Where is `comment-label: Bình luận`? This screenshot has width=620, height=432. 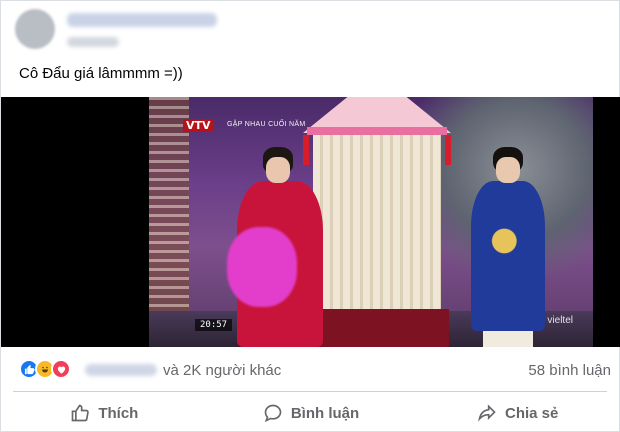
comment-label: Bình luận is located at coordinates (325, 413).